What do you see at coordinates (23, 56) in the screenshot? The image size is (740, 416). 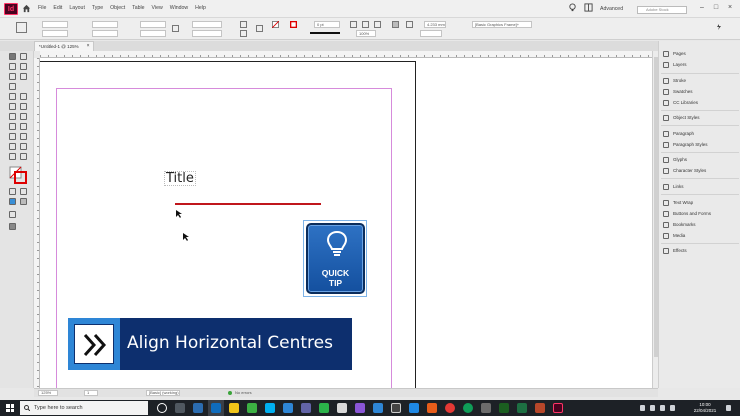 I see `direct-selection-tool-icon` at bounding box center [23, 56].